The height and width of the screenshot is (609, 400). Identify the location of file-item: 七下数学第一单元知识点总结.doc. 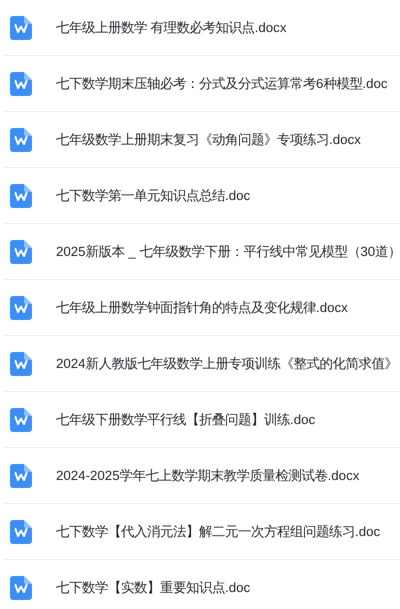
(201, 196).